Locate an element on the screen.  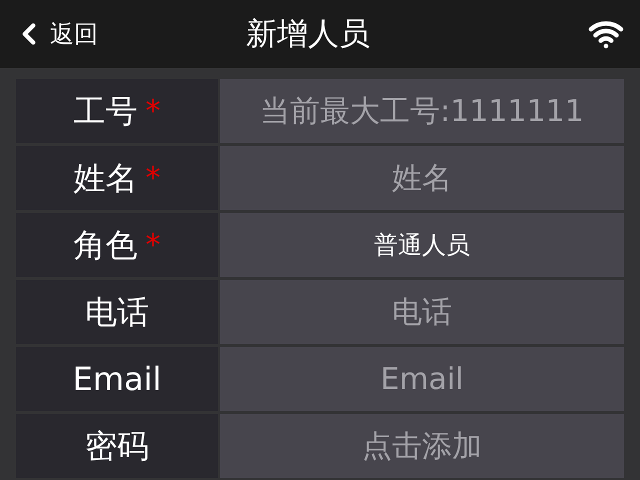
label-text: 工号 is located at coordinates (106, 111).